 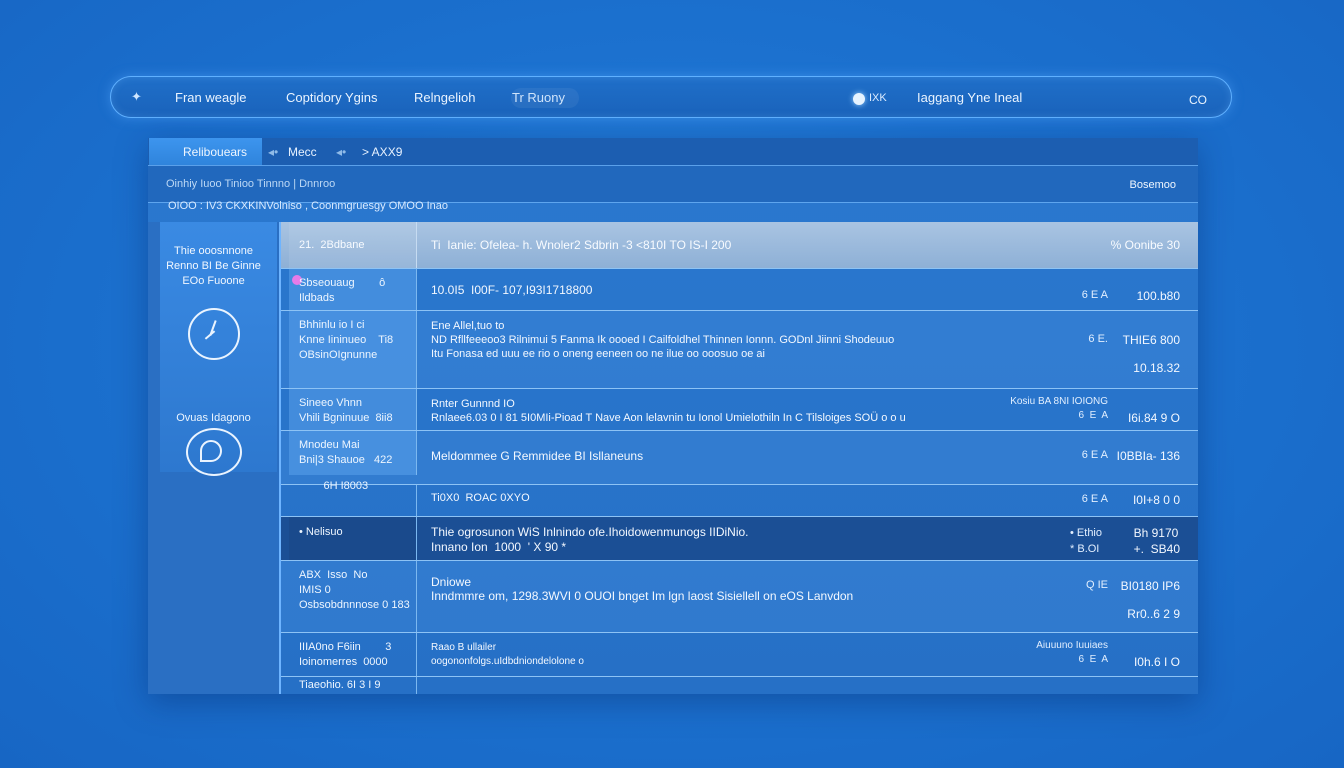 I want to click on row-category: Tiaeohio. 6I 3 I 9, so click(x=353, y=685).